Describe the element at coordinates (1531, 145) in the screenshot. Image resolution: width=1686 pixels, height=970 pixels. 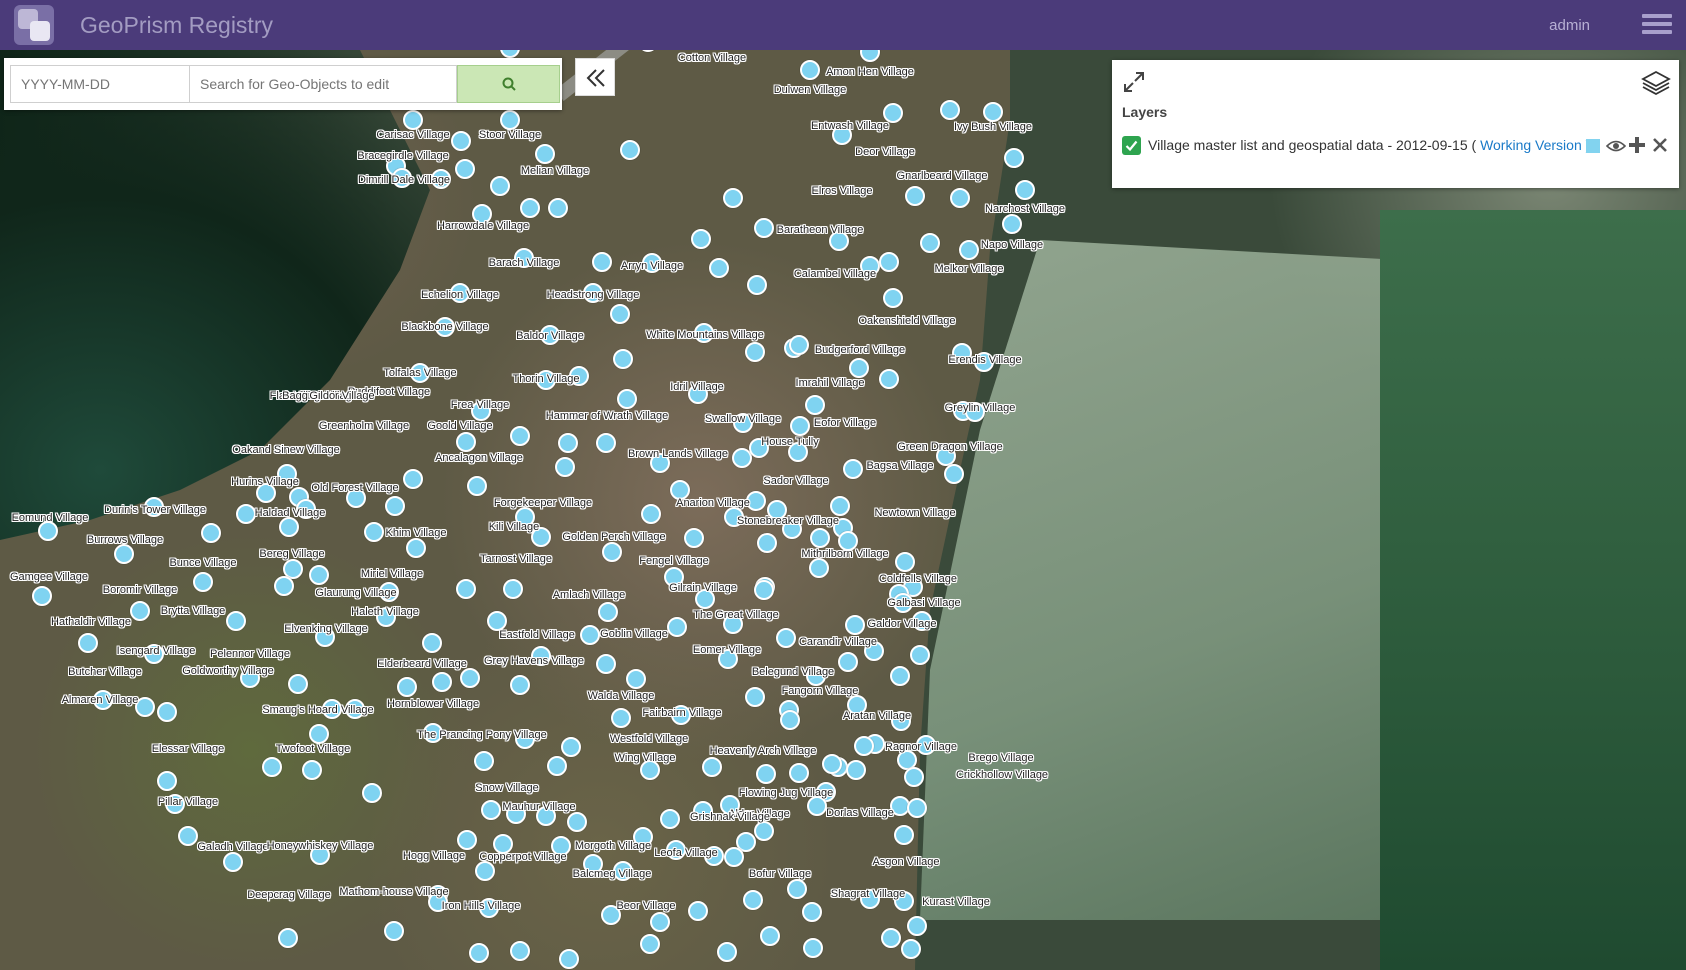
I see `working-version-link: Working Version` at that location.